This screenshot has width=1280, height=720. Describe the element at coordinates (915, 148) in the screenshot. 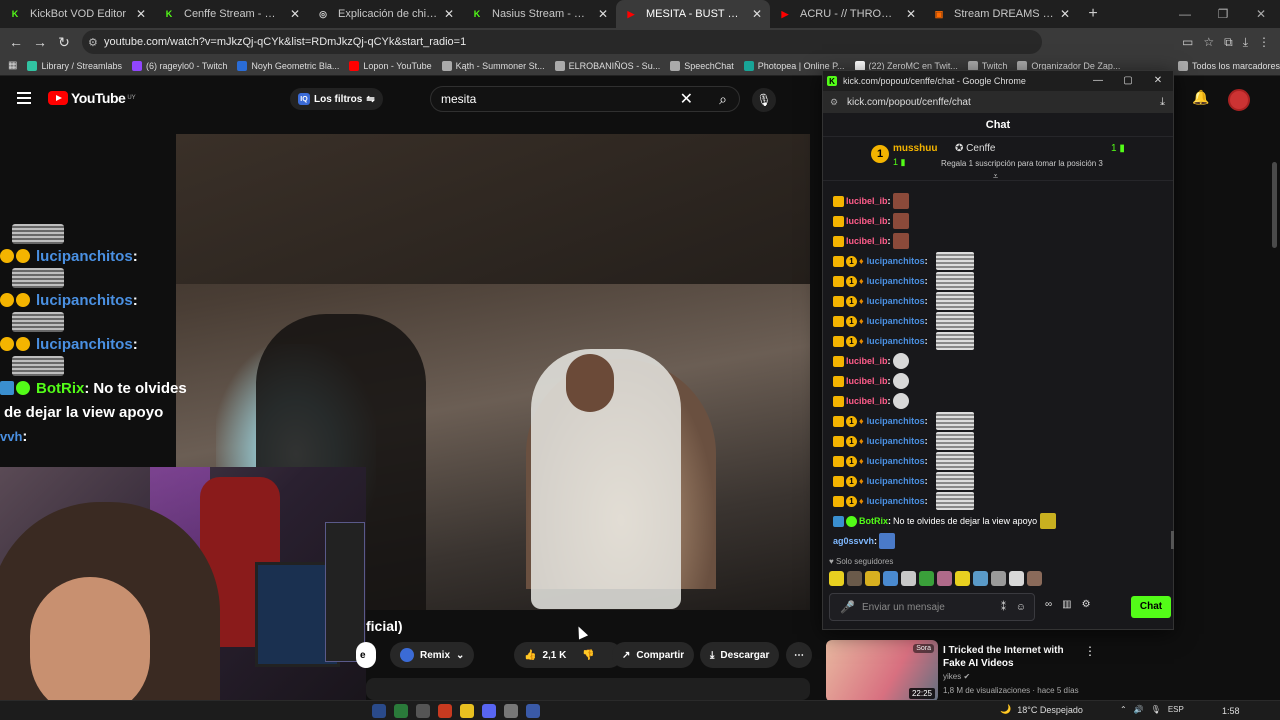

I see `leader-username: musshuu` at that location.